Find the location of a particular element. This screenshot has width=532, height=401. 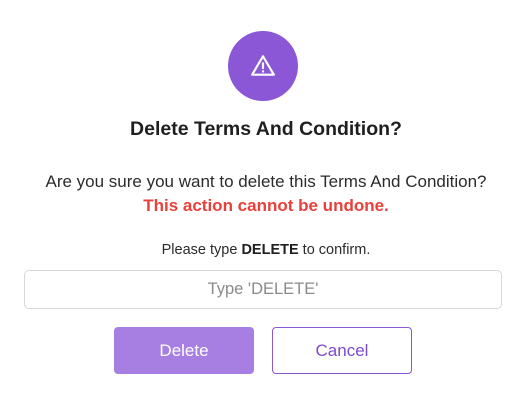

cancel-button: Cancel is located at coordinates (342, 350).